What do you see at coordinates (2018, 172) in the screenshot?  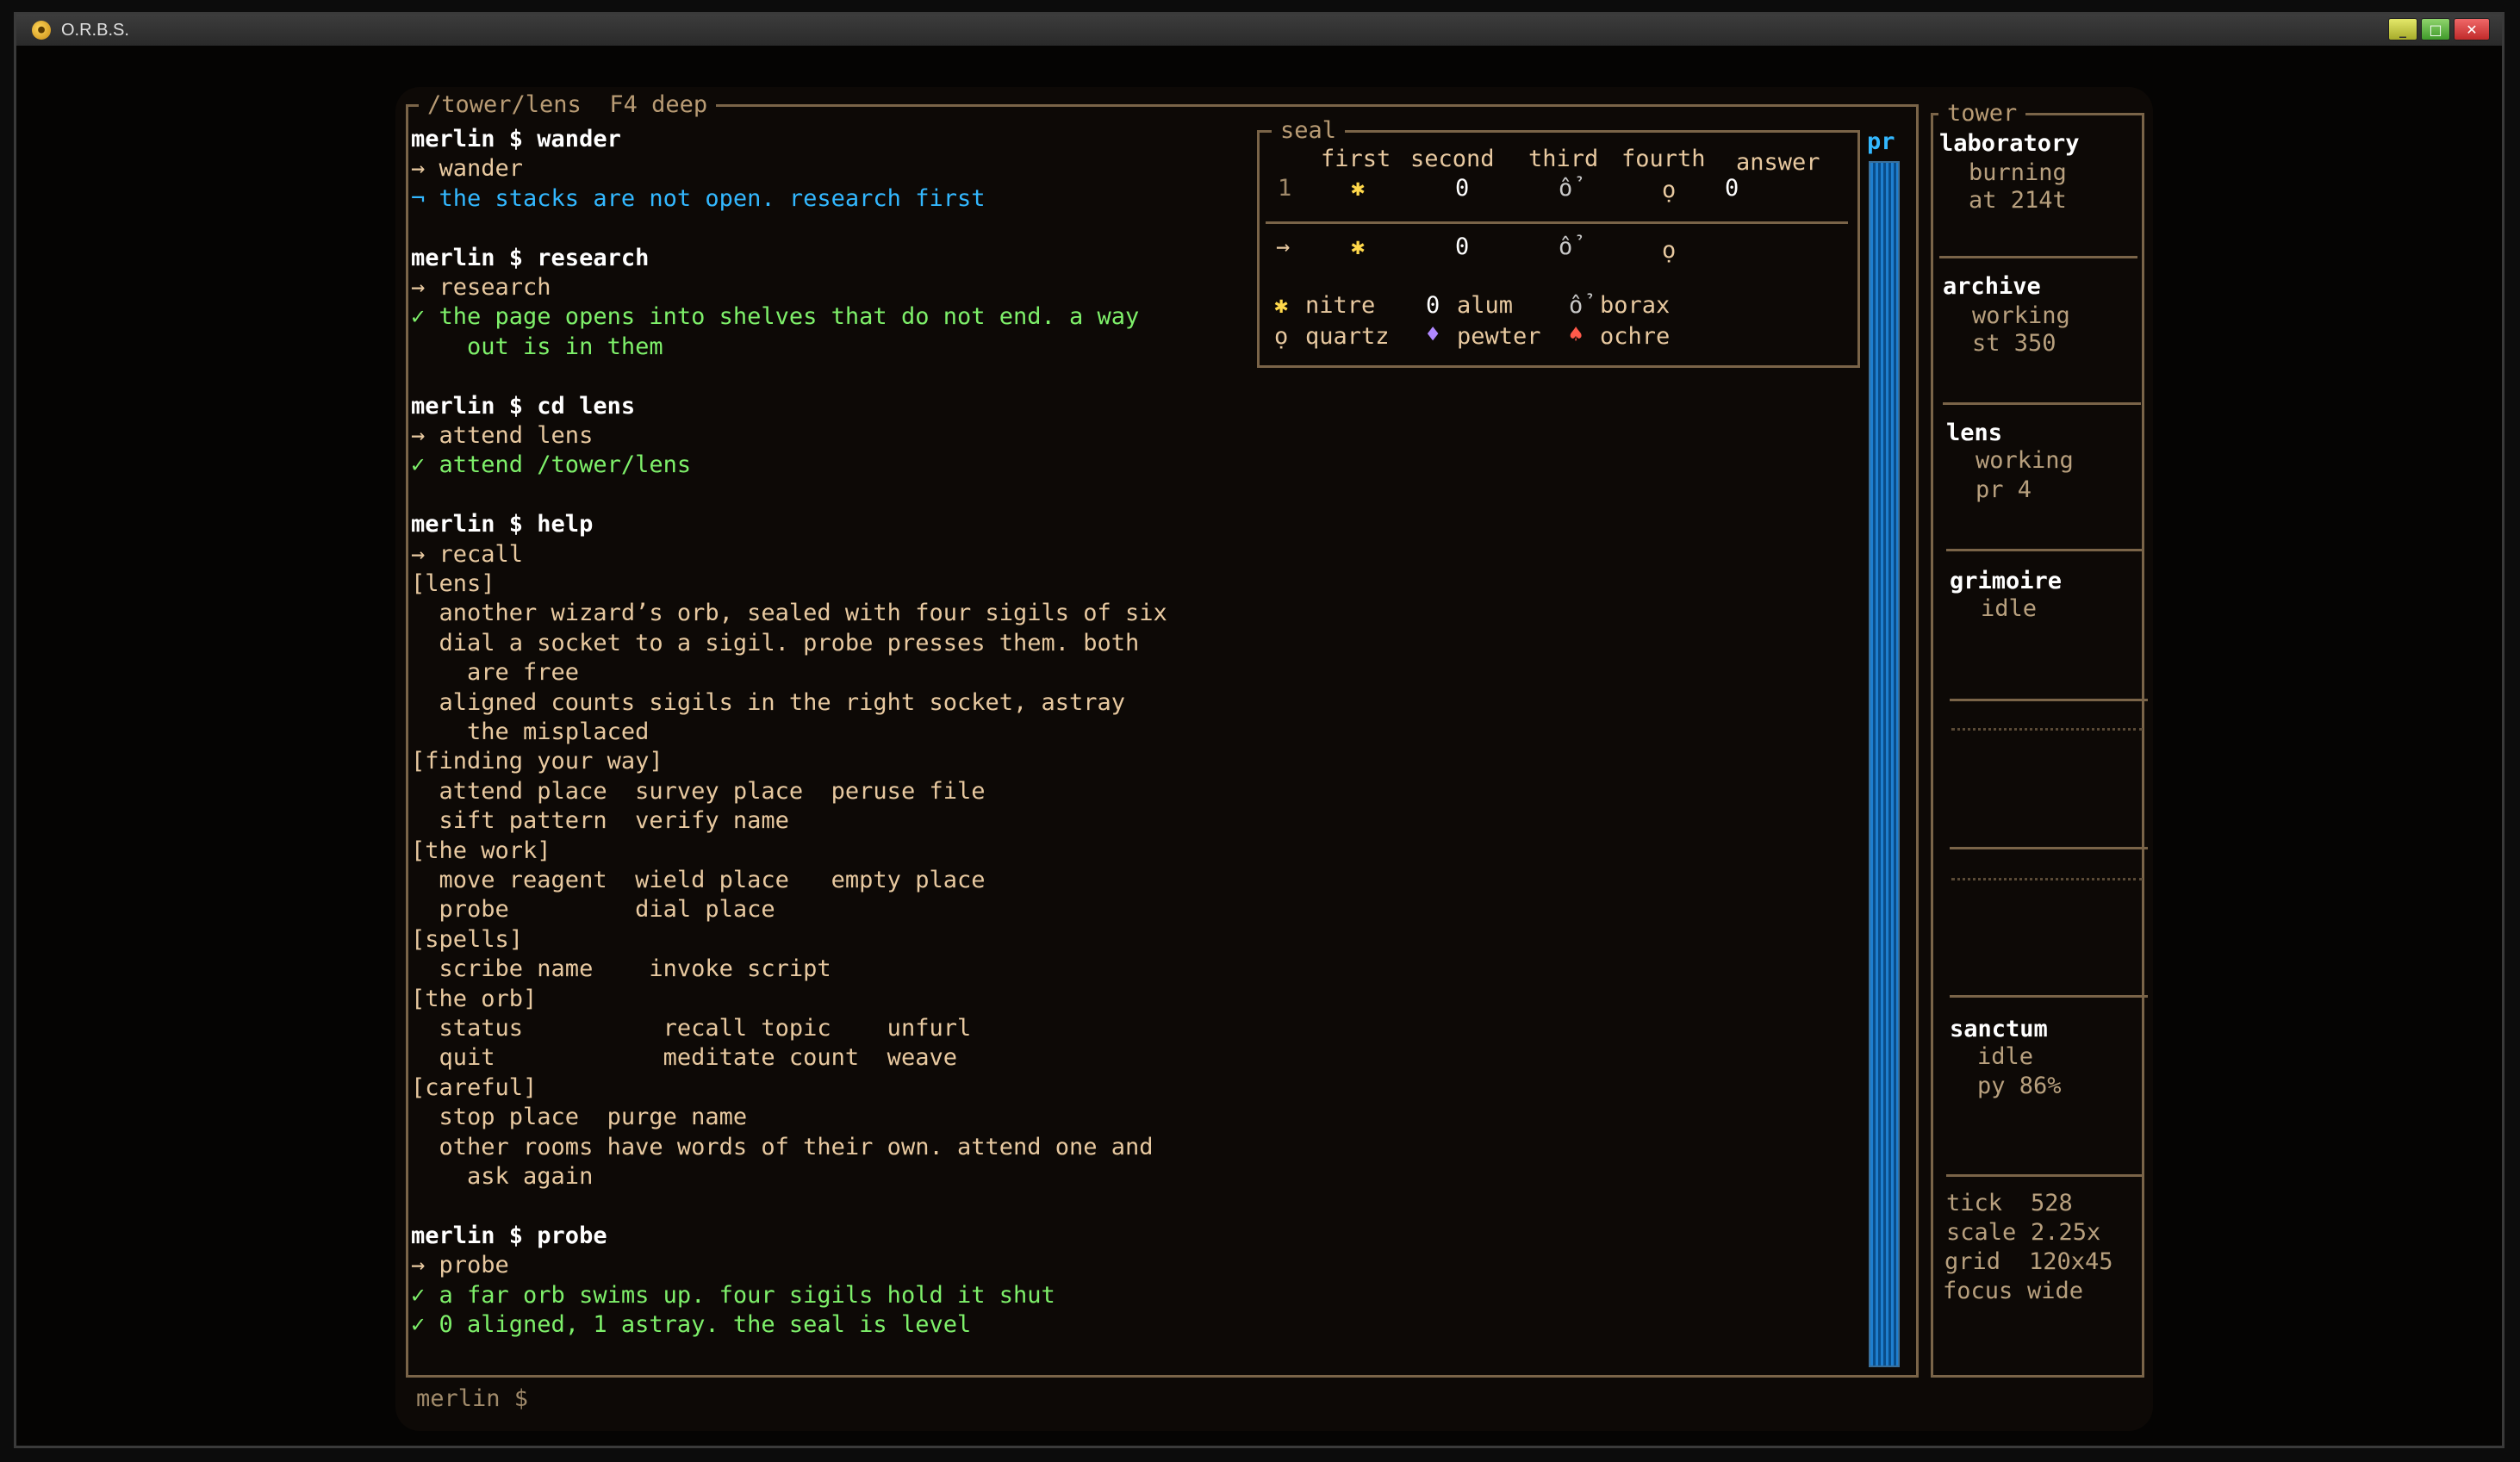 I see `room-laboratory-status: burning` at bounding box center [2018, 172].